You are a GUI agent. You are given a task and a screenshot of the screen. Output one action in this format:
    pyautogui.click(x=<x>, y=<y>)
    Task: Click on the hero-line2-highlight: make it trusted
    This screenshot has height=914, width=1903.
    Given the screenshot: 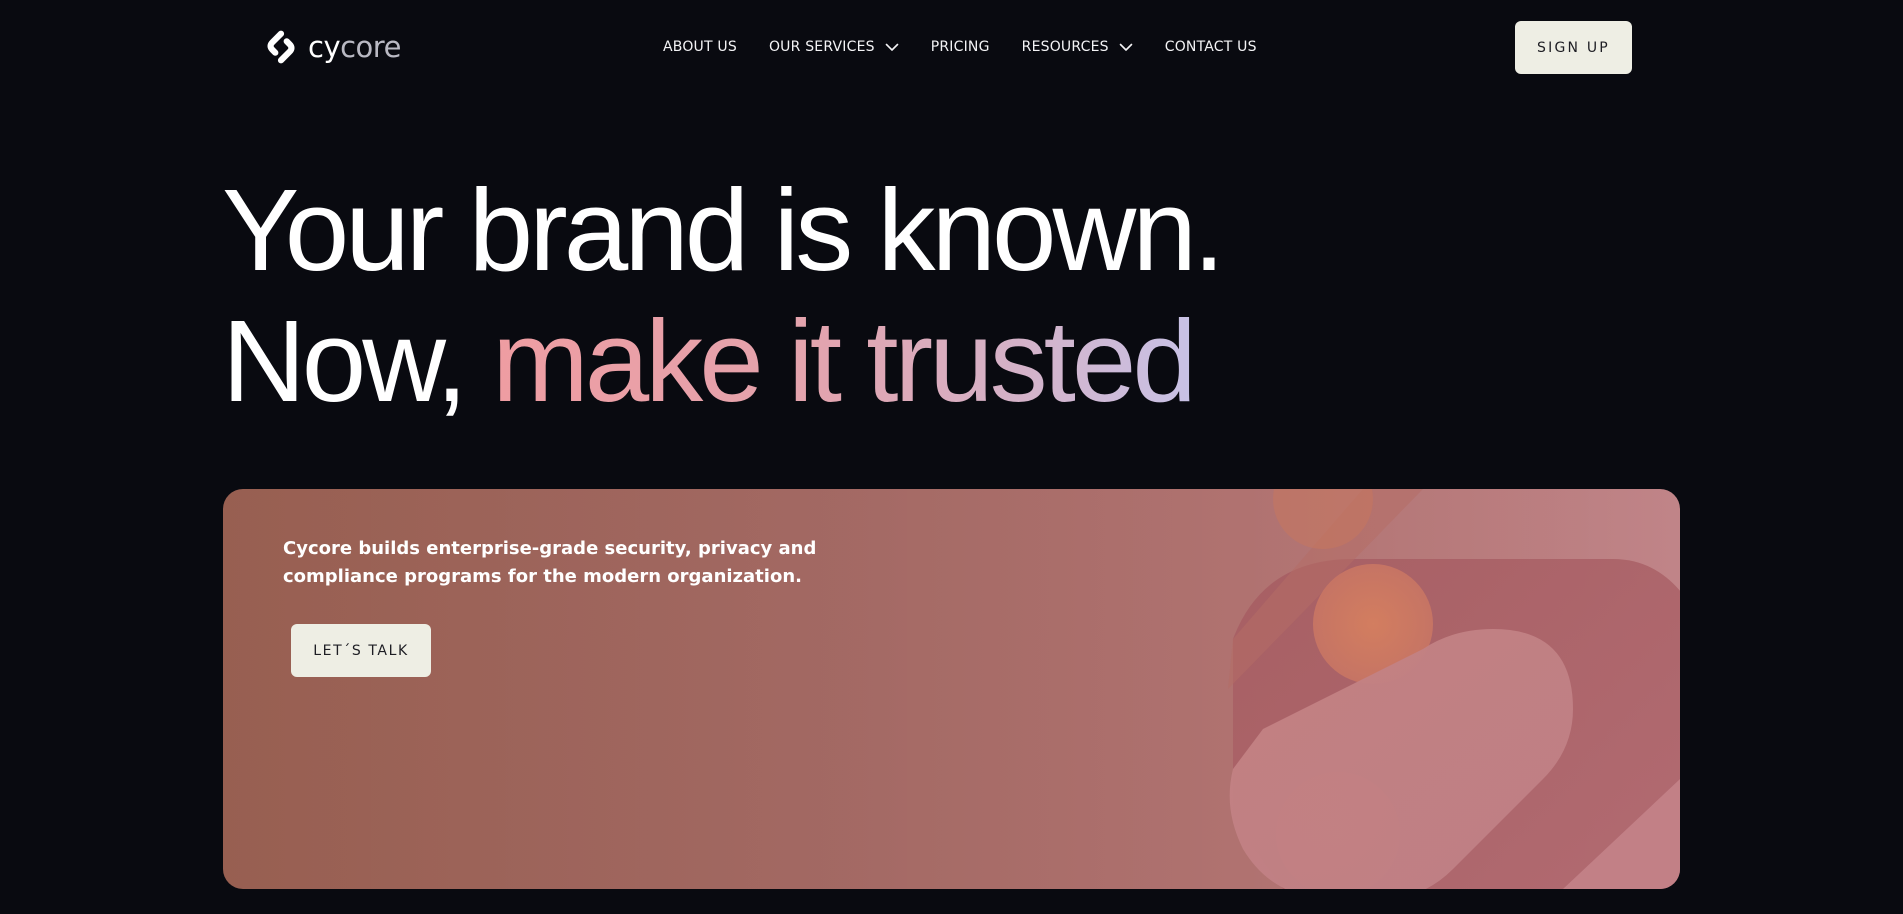 What is the action you would take?
    pyautogui.click(x=844, y=361)
    